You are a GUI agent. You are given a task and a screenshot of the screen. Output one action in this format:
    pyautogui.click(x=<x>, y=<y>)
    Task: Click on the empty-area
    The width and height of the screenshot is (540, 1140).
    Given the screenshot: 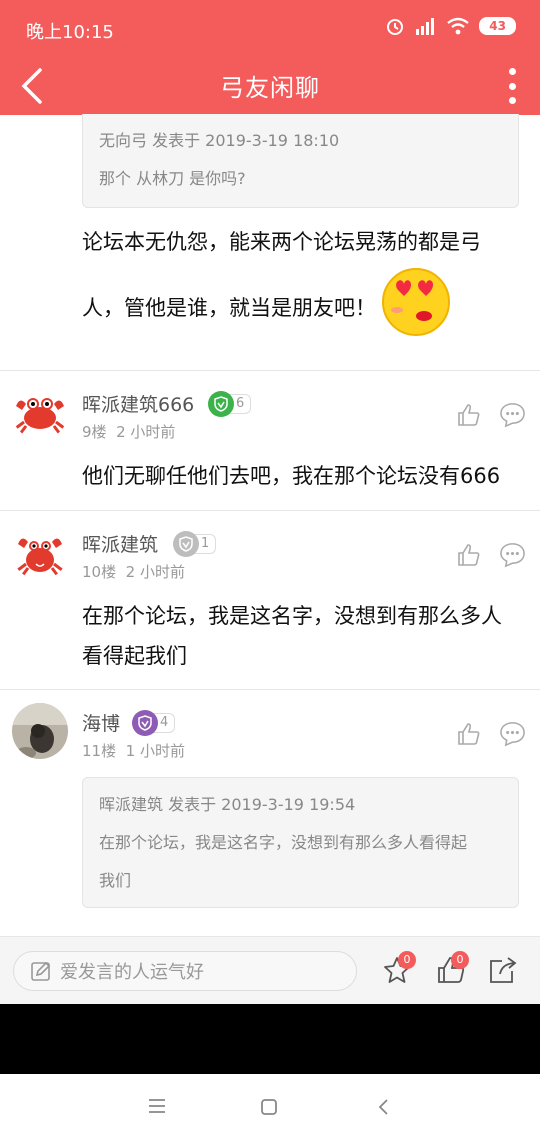 What is the action you would take?
    pyautogui.click(x=270, y=1039)
    